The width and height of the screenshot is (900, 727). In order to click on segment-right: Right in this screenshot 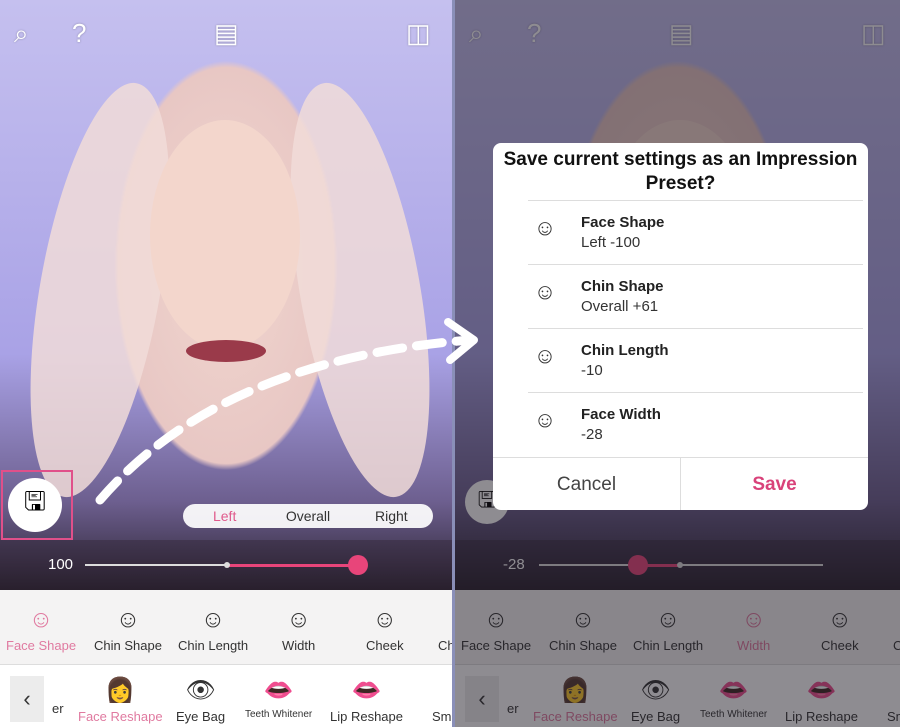, I will do `click(391, 516)`.